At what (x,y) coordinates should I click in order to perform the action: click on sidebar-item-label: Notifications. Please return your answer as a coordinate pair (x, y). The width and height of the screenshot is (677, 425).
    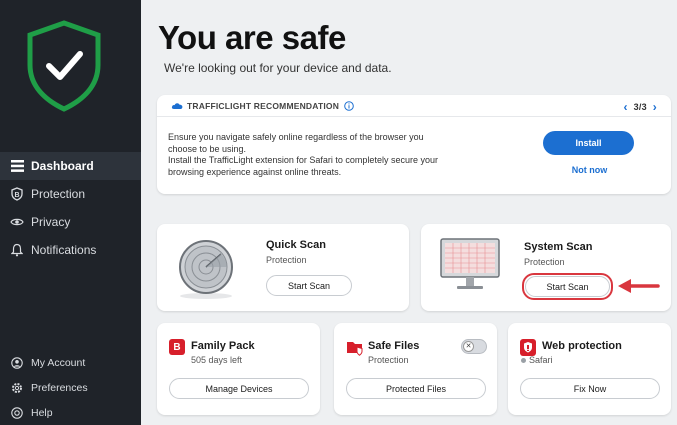
    Looking at the image, I should click on (64, 250).